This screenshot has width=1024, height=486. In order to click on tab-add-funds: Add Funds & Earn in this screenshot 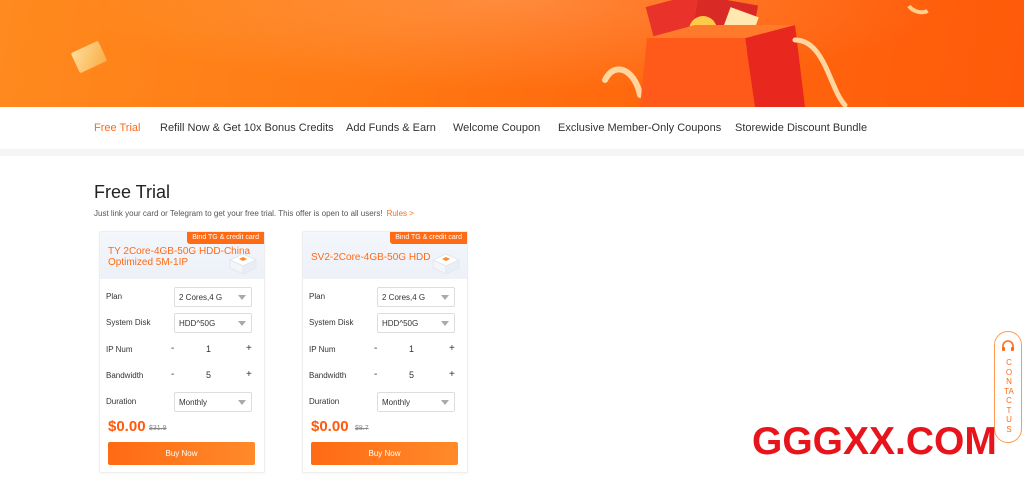, I will do `click(391, 128)`.